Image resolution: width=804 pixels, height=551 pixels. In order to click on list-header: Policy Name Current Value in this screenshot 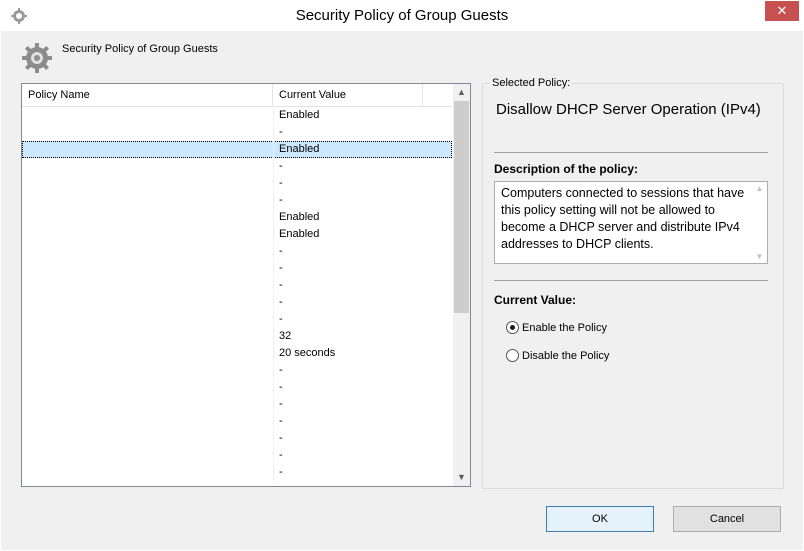, I will do `click(237, 95)`.